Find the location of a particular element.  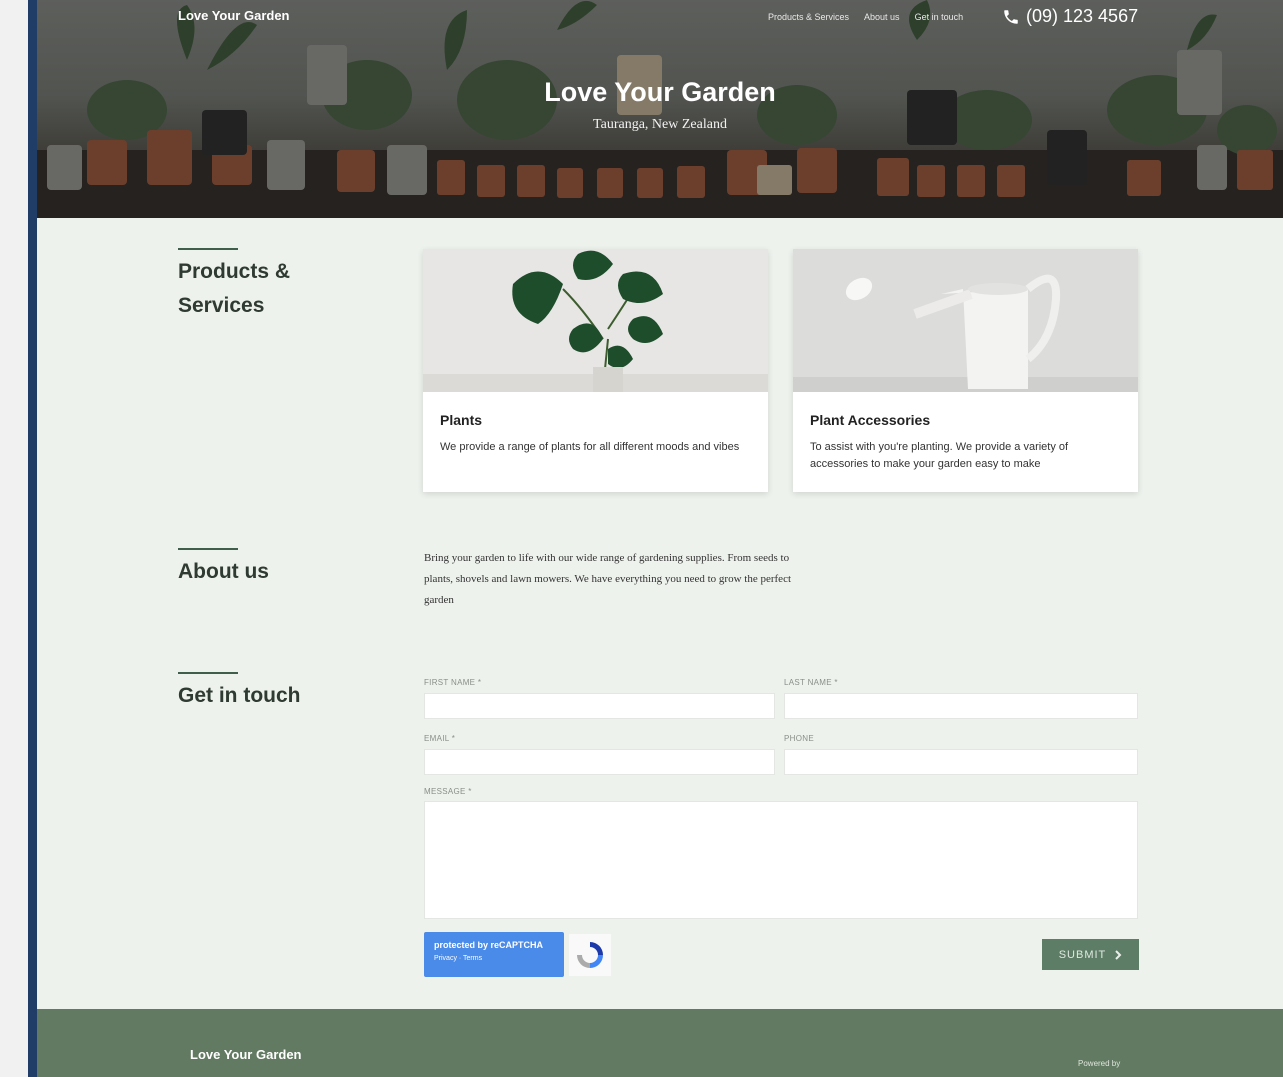

site-logo: Love Your Garden is located at coordinates (234, 15).